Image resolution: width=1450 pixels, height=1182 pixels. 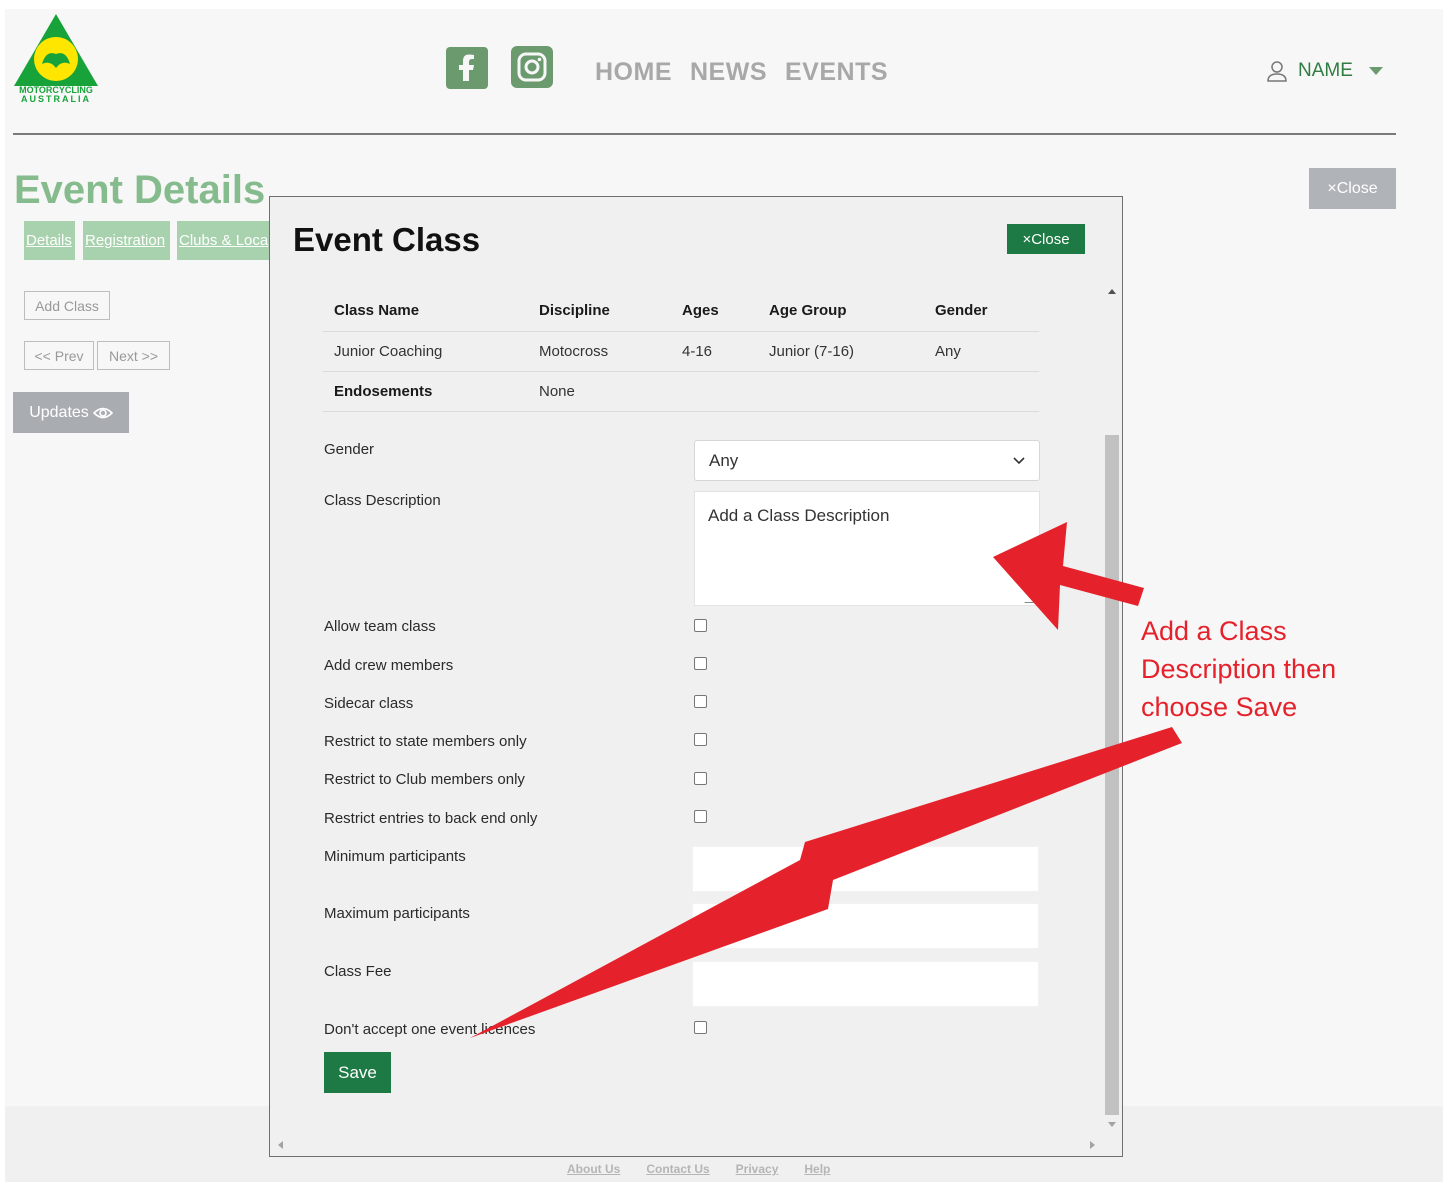 What do you see at coordinates (424, 779) in the screenshot?
I see `restrict-club-members-label: Restrict to Club members only` at bounding box center [424, 779].